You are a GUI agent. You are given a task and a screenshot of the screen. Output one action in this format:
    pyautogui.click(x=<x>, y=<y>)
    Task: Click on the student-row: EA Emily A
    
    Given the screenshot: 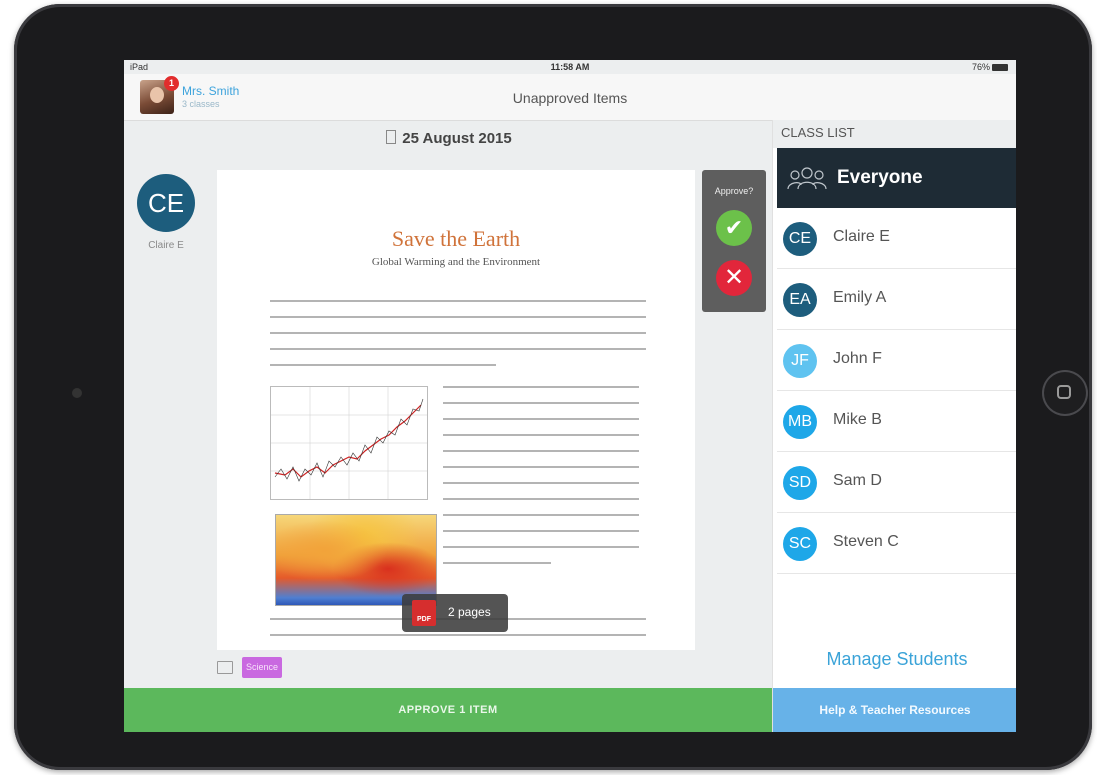 What is the action you would take?
    pyautogui.click(x=896, y=299)
    